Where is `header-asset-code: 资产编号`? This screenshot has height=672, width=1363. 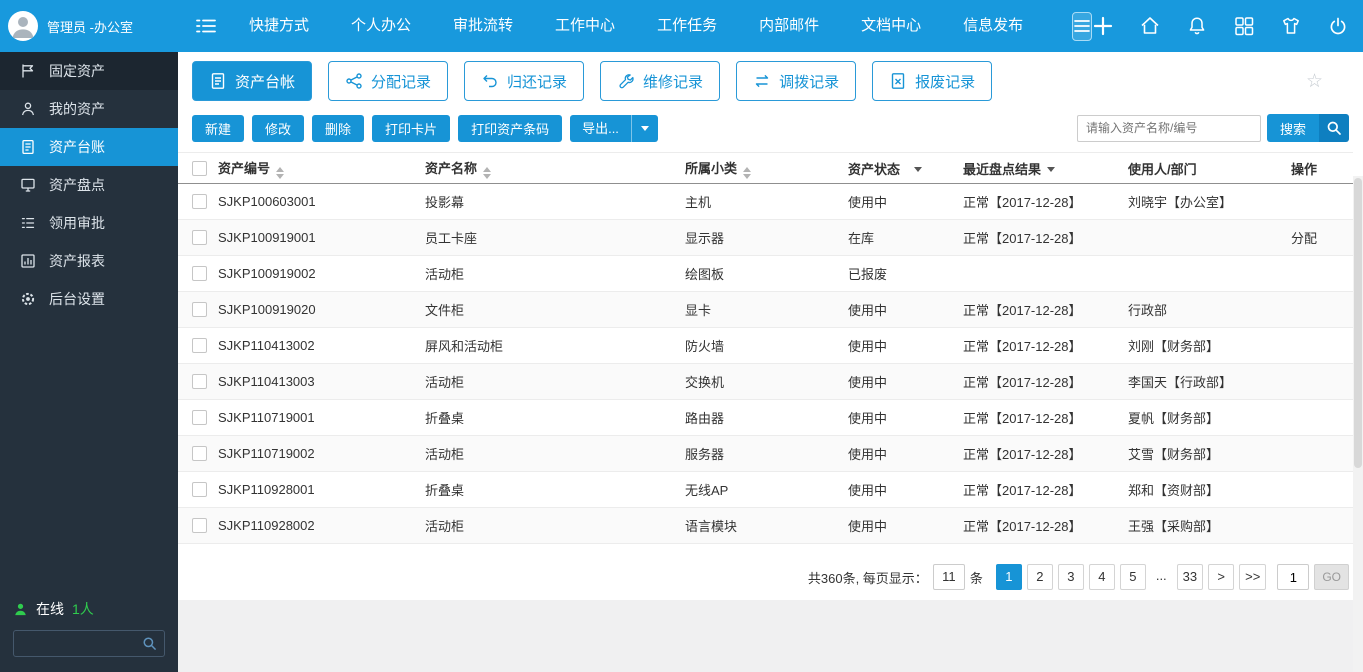 header-asset-code: 资产编号 is located at coordinates (321, 168).